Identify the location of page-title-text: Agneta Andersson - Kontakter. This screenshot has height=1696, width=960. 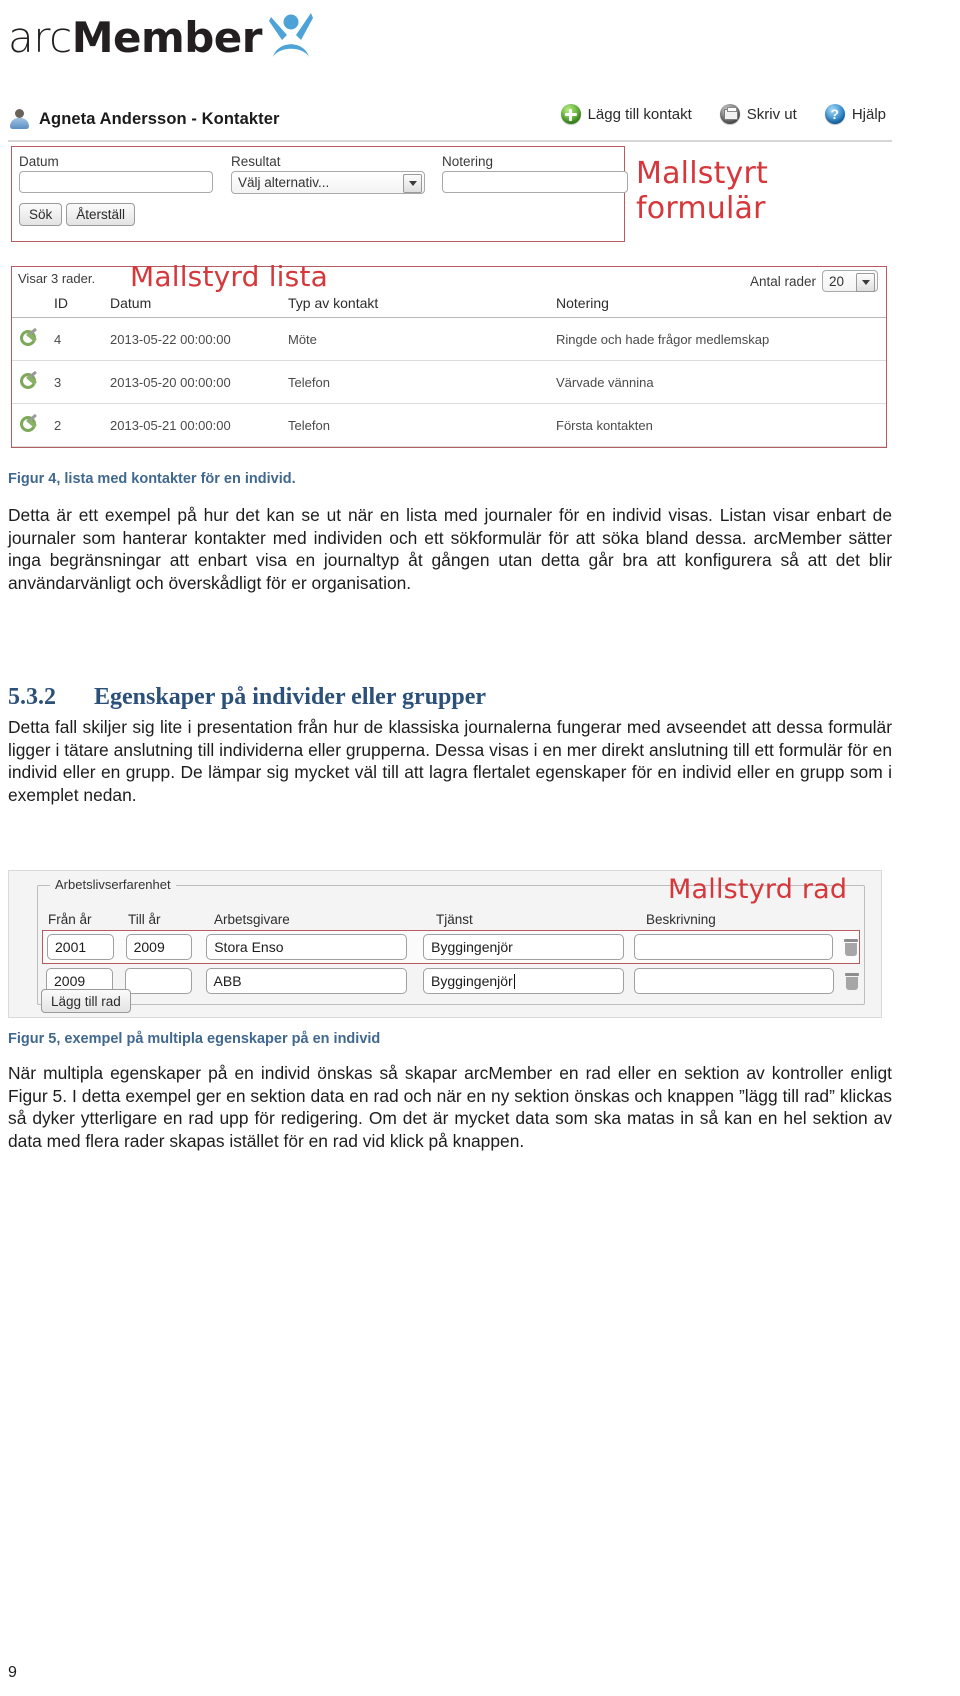
(159, 118).